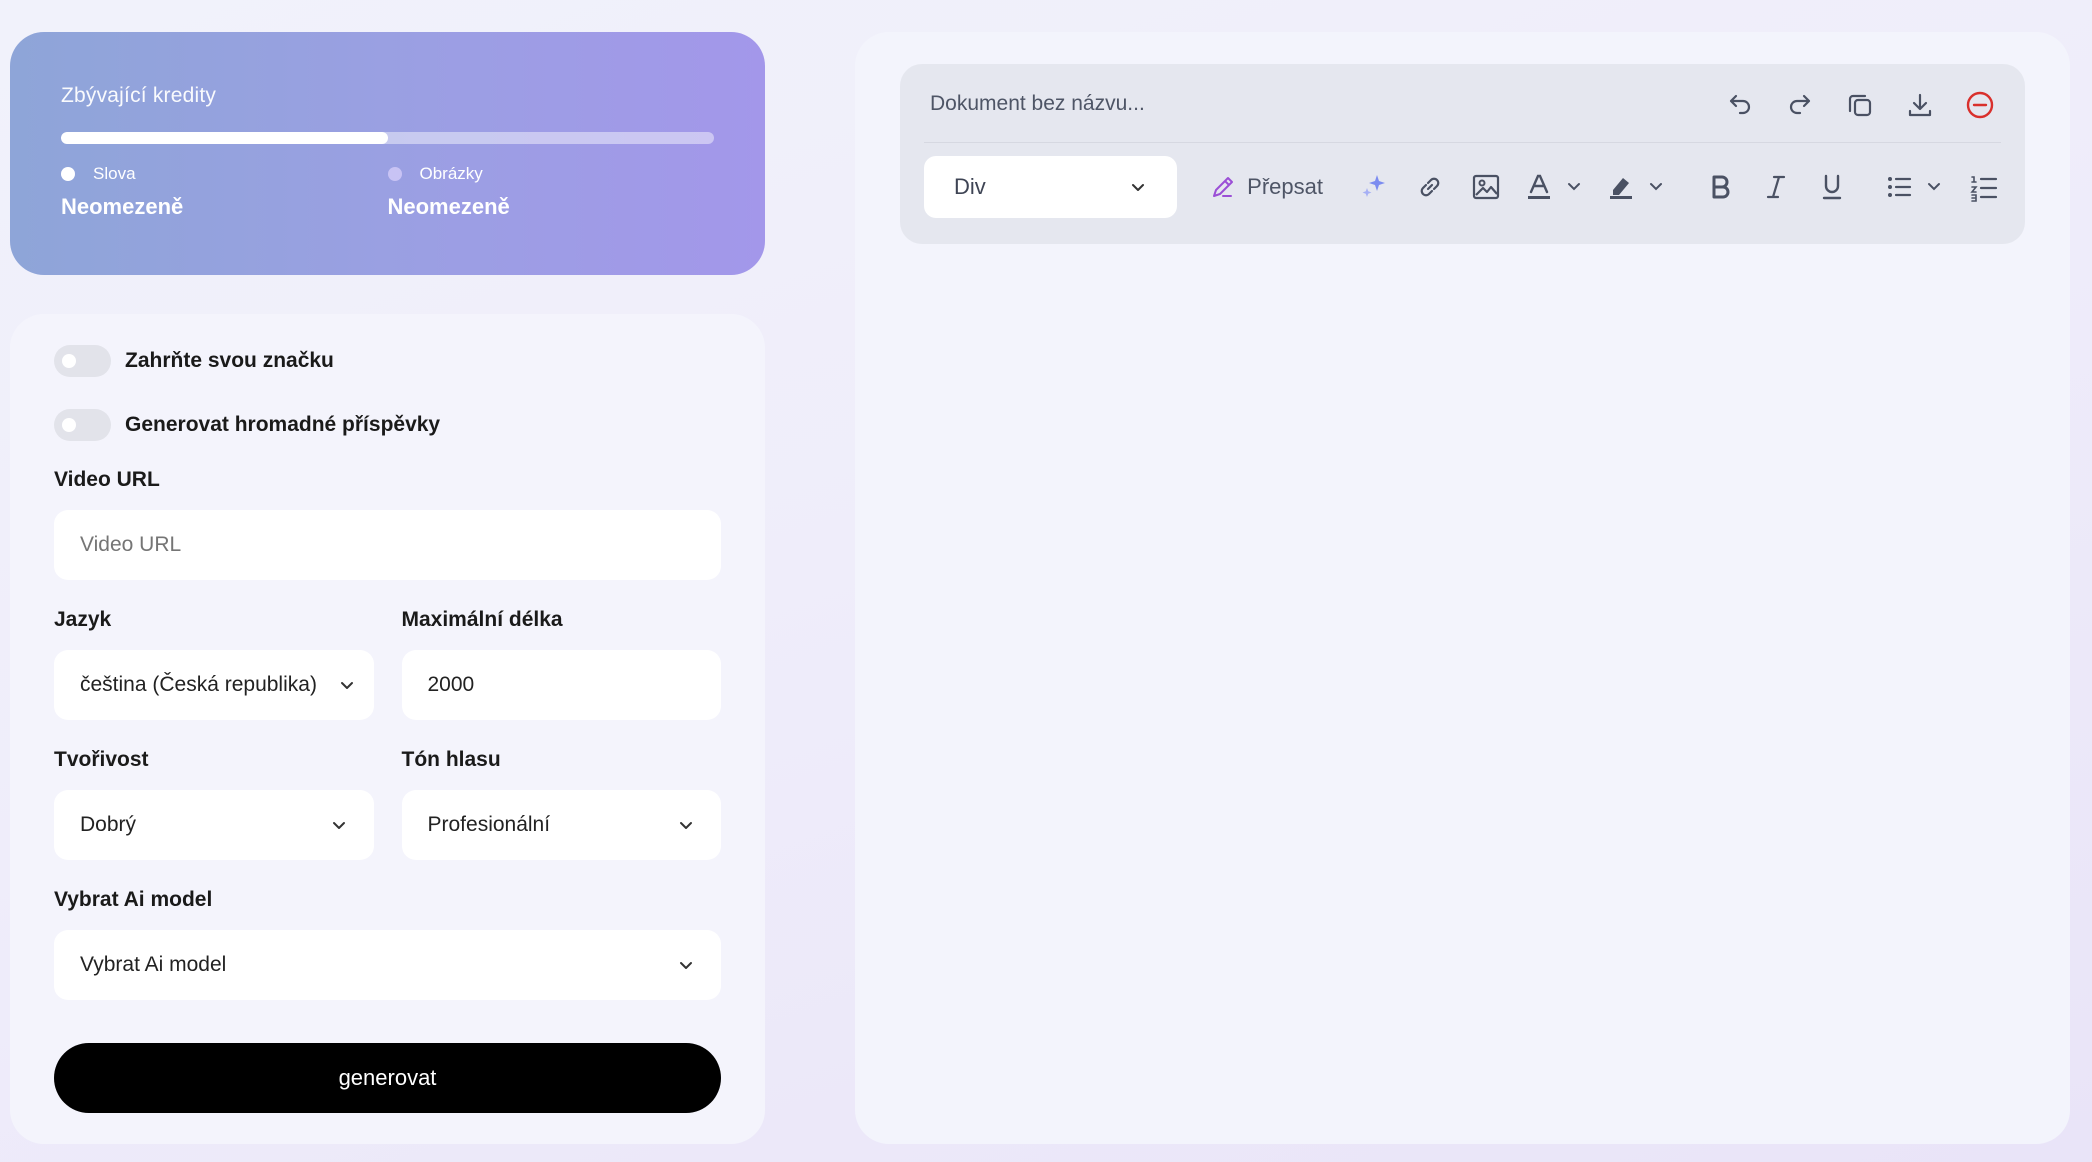 The image size is (2092, 1162). Describe the element at coordinates (970, 186) in the screenshot. I see `block-type-value: Div` at that location.